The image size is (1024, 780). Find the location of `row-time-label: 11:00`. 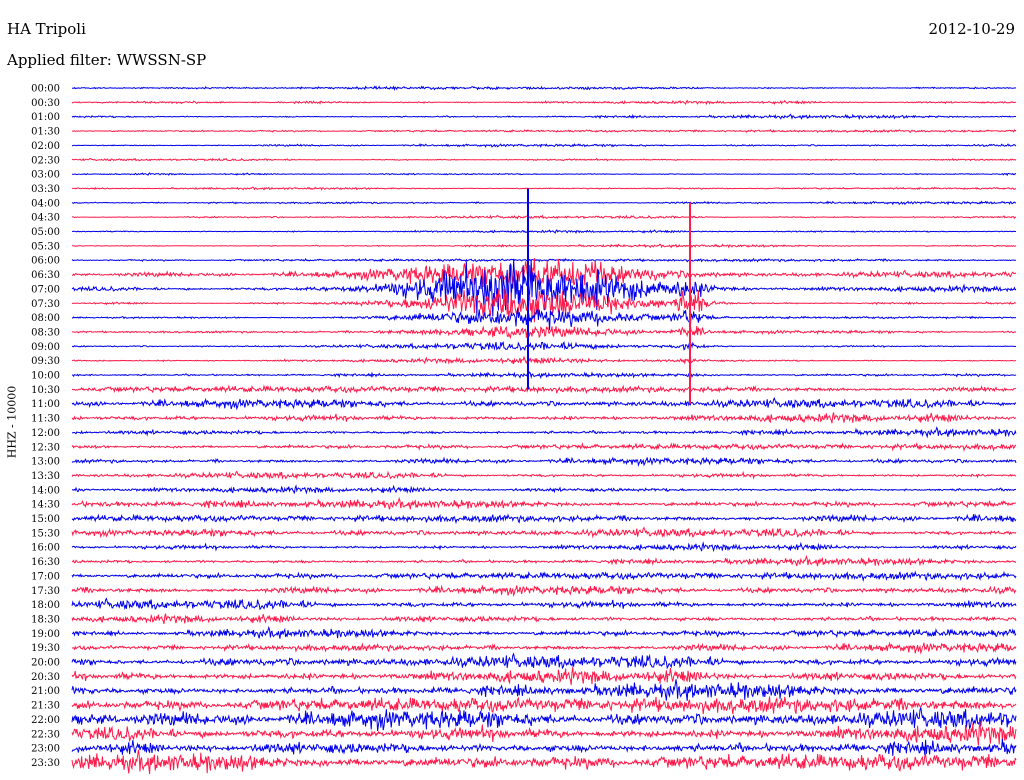

row-time-label: 11:00 is located at coordinates (45, 404).